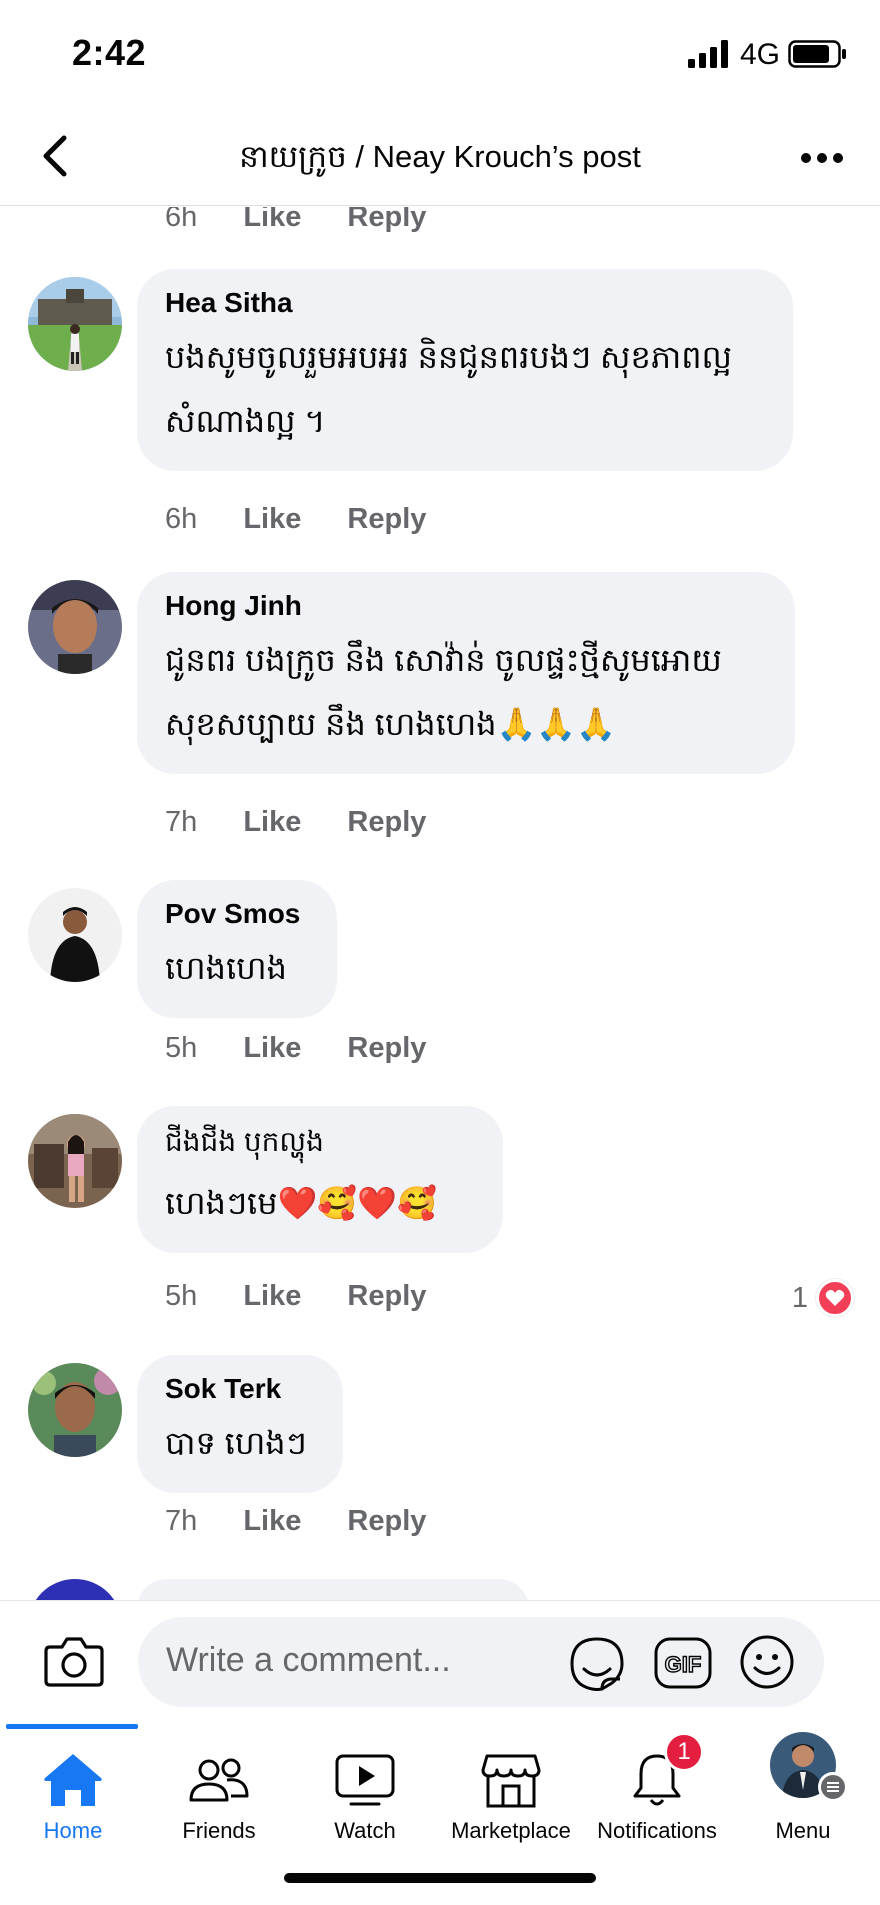  What do you see at coordinates (657, 1830) in the screenshot?
I see `nav-notifications-label: Notifications` at bounding box center [657, 1830].